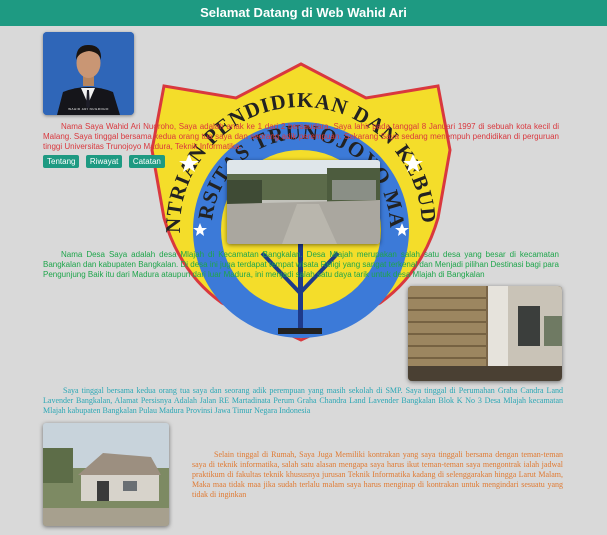 Image resolution: width=607 pixels, height=535 pixels. I want to click on profile-photo: WAHID ARI NUGROHO, so click(88, 73).